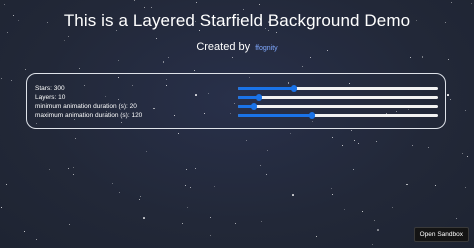  I want to click on layers-control: Layers: 10, so click(237, 97).